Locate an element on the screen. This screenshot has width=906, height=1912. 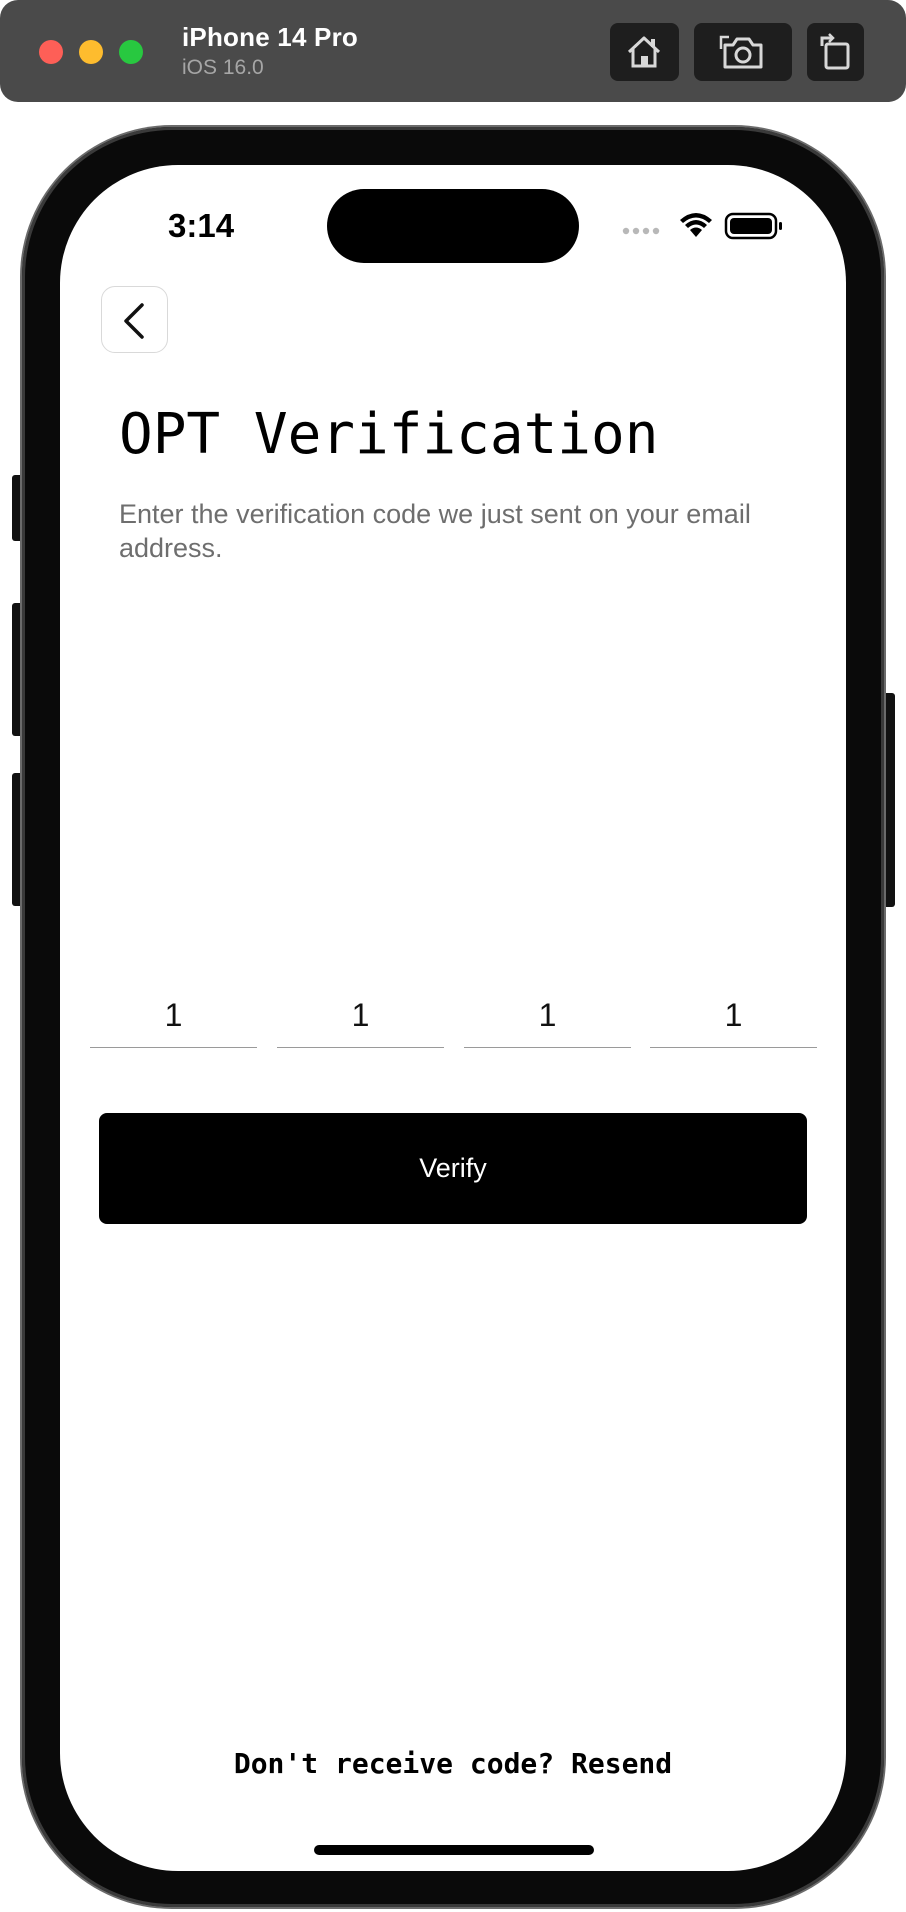
battery-icon is located at coordinates (753, 226).